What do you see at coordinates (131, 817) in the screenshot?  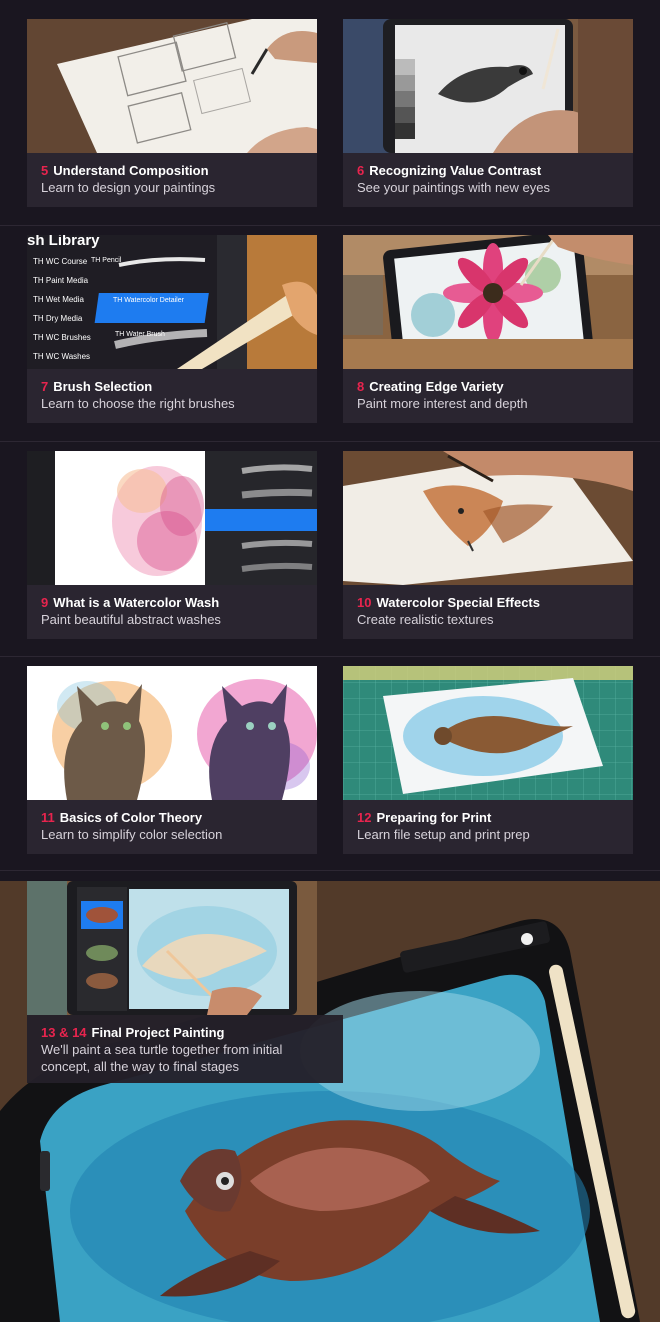 I see `lesson-title-text: Basics of Color Theory` at bounding box center [131, 817].